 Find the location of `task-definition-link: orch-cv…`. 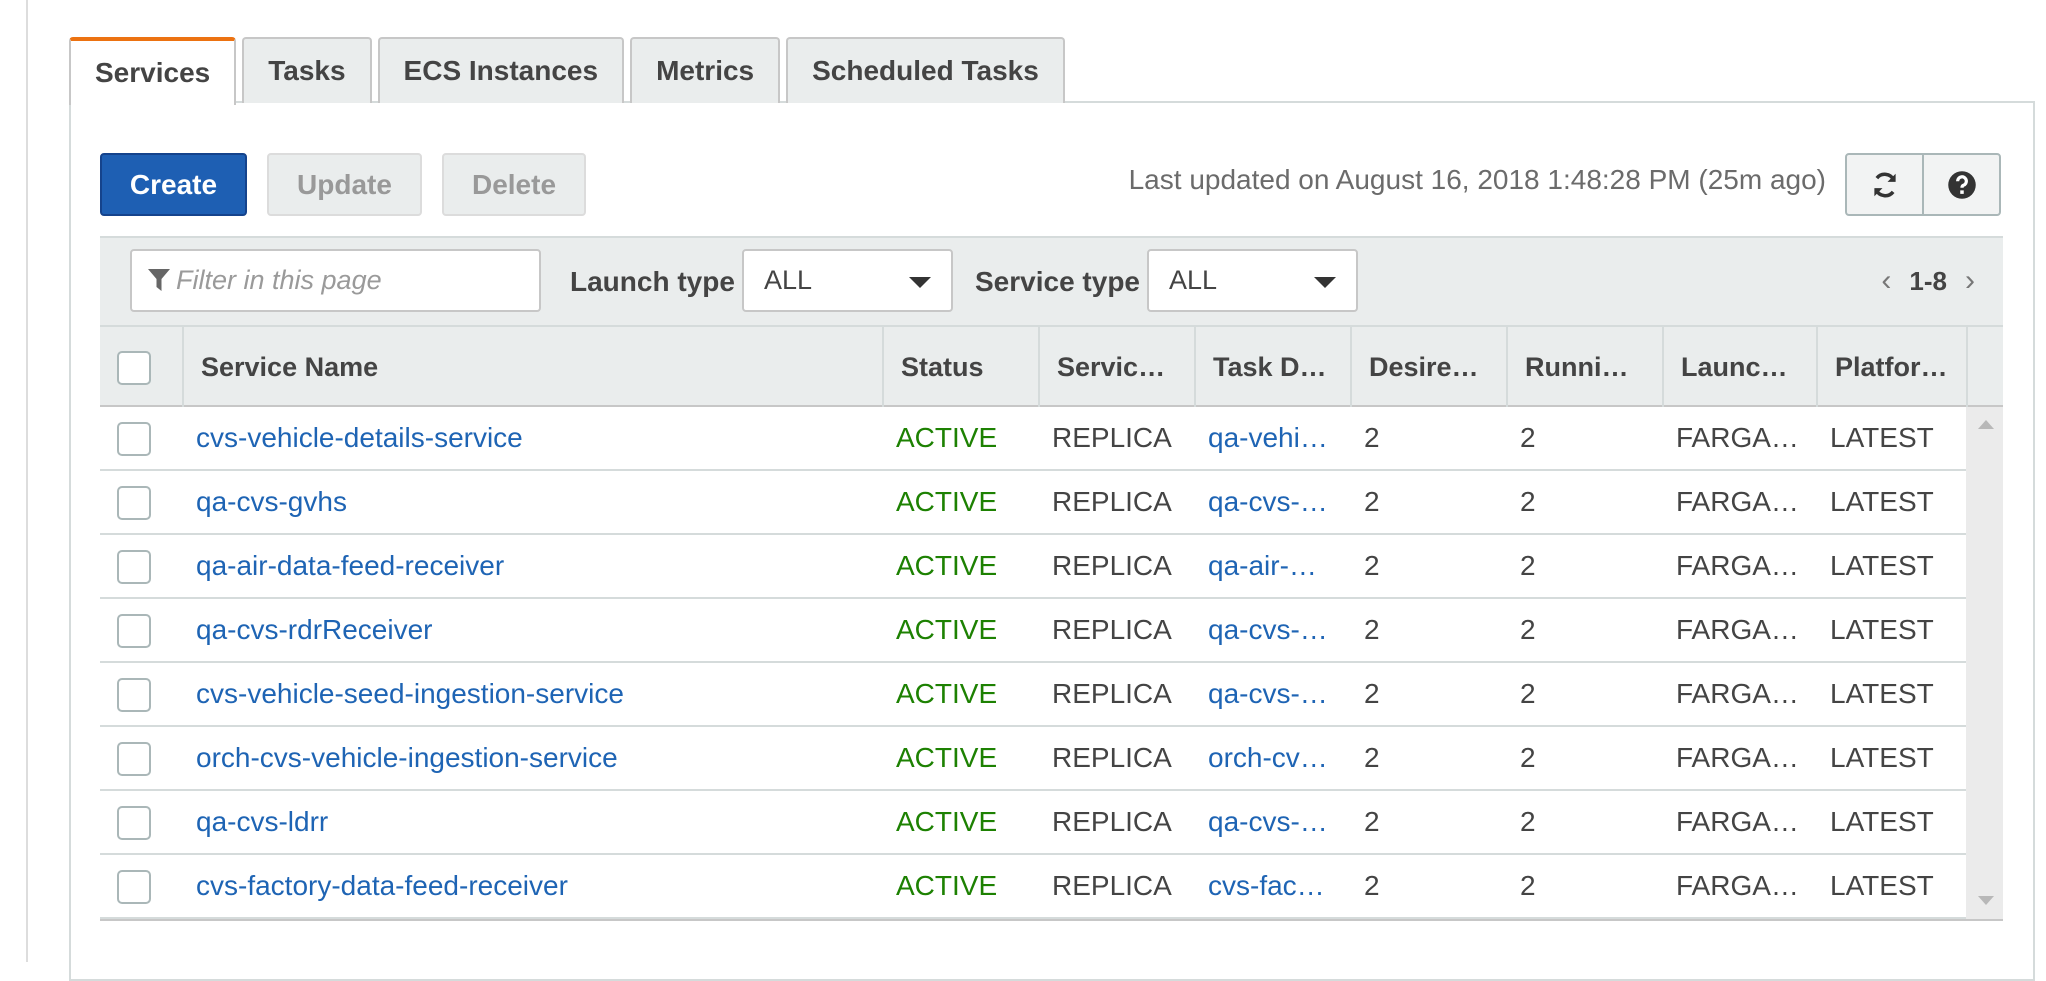

task-definition-link: orch-cv… is located at coordinates (1278, 758).